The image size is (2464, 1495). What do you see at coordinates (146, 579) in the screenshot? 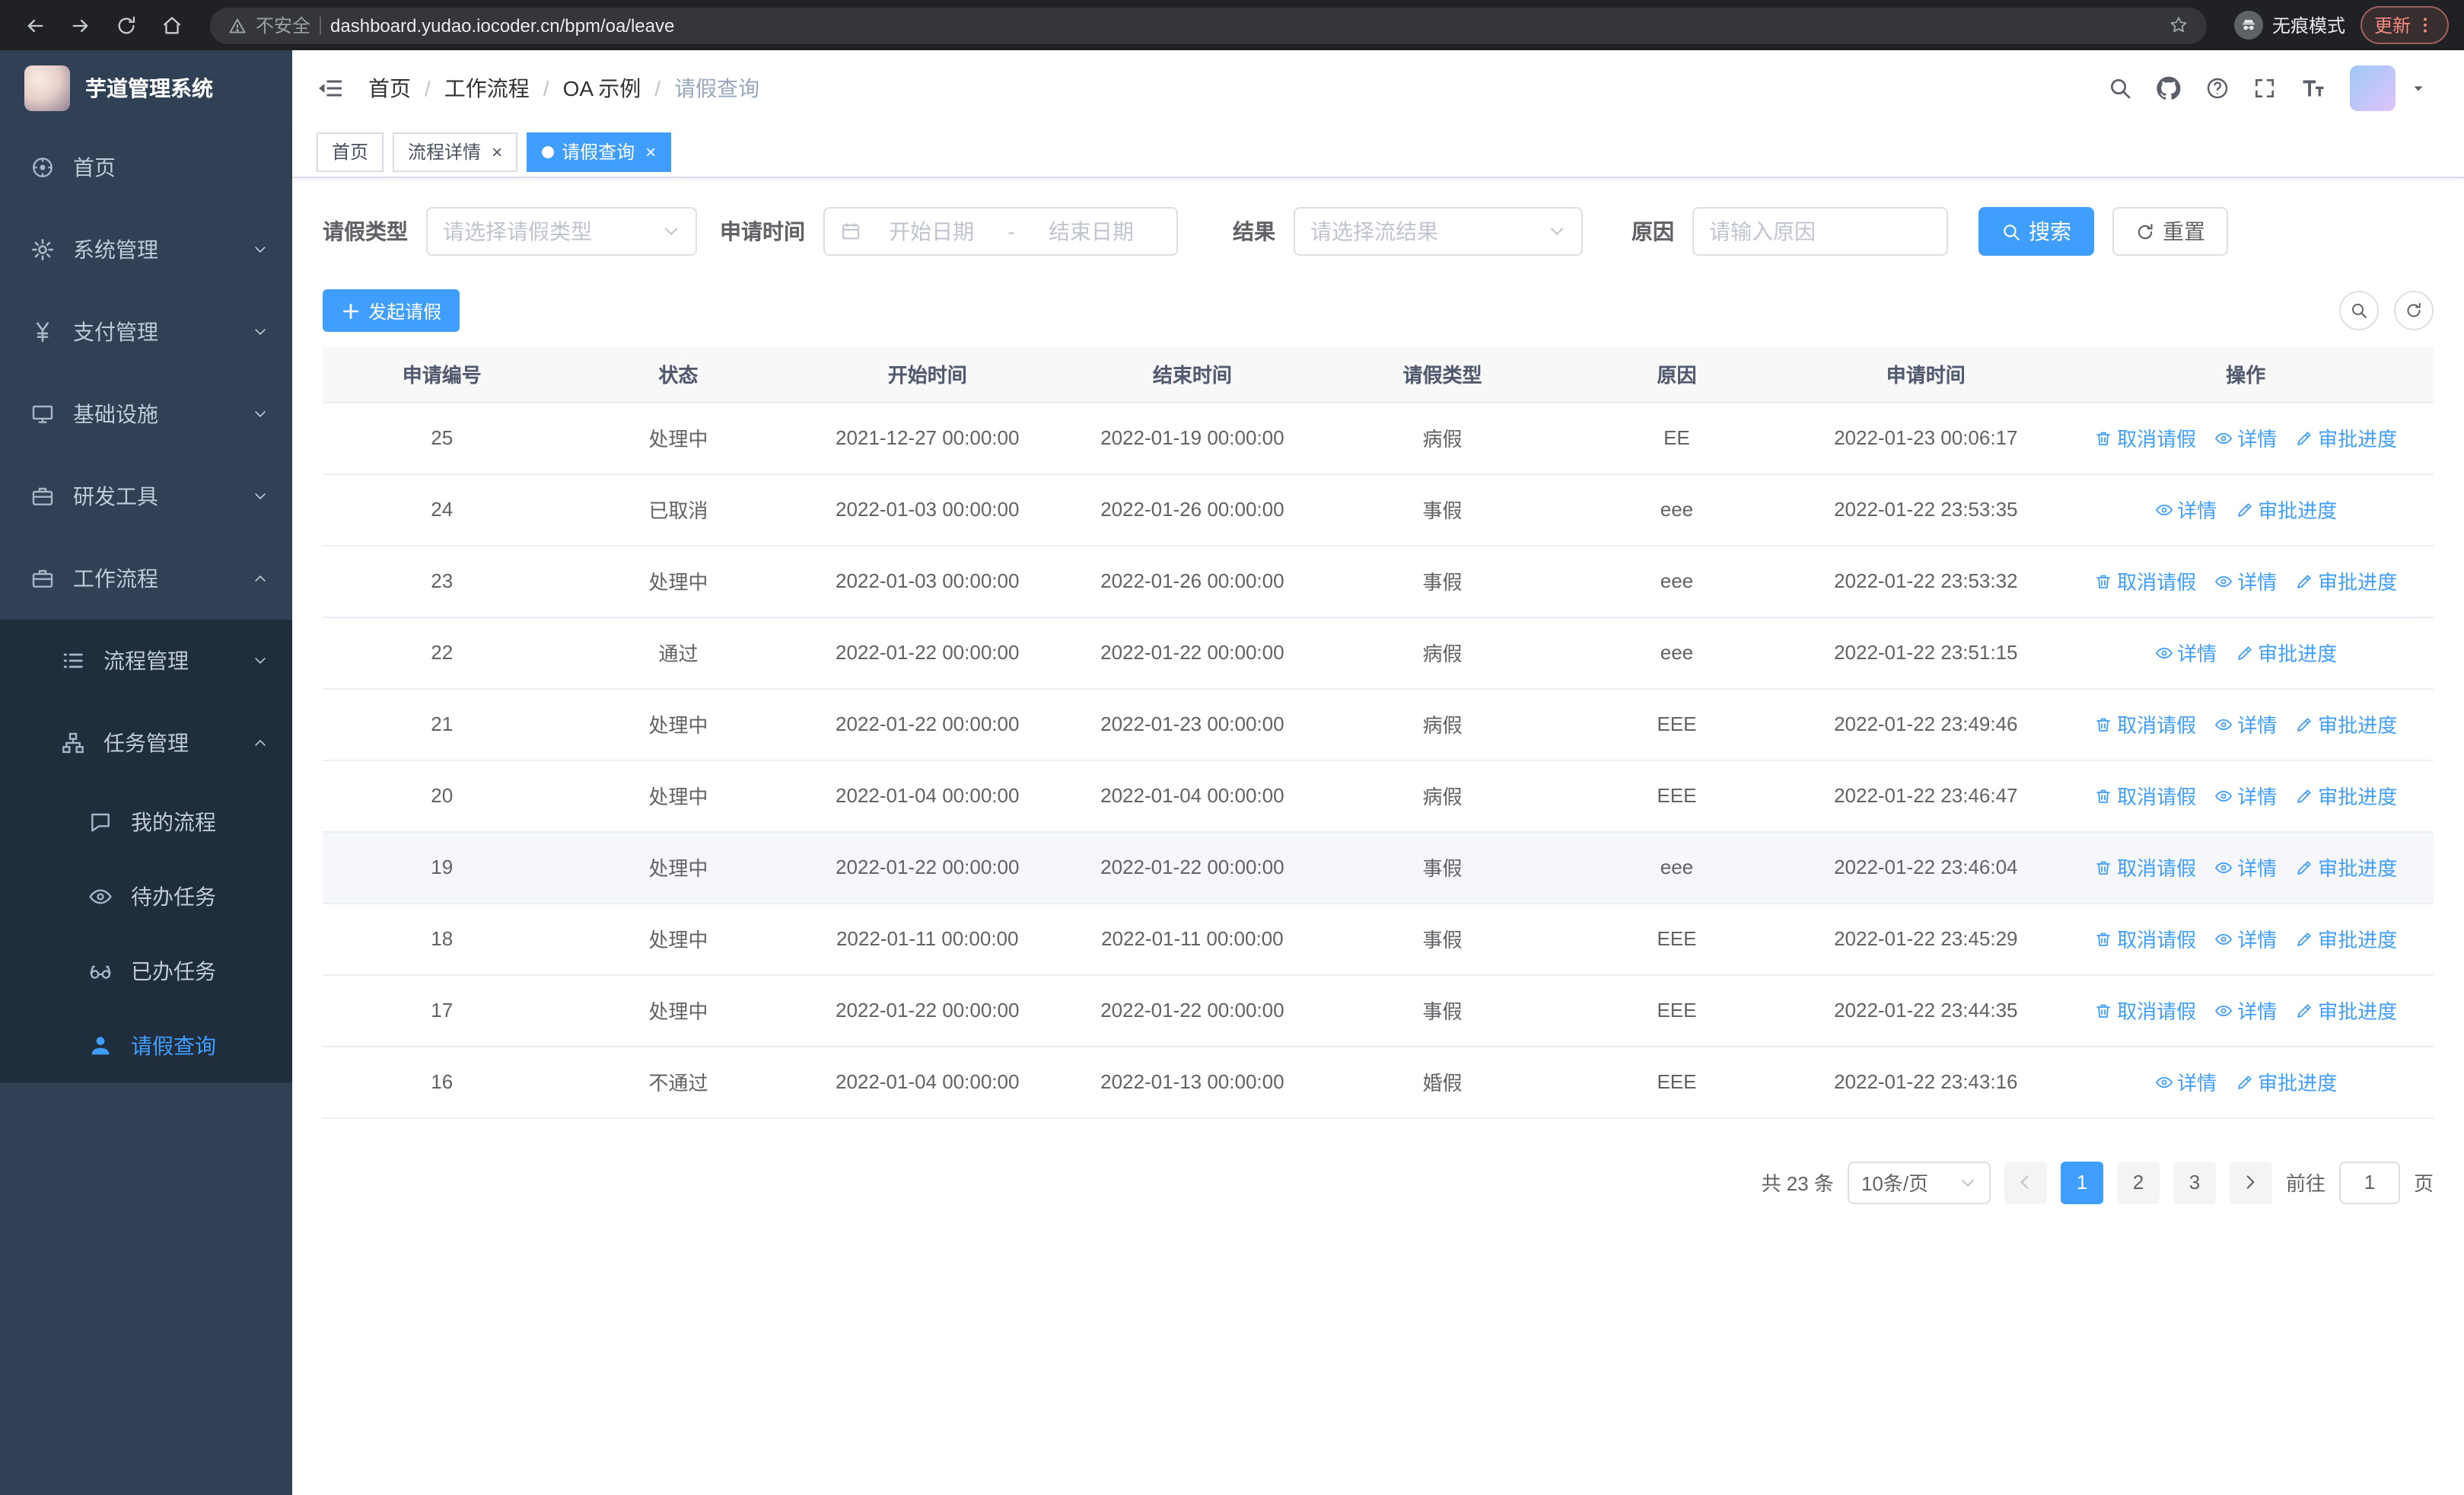
I see `sidebar-item-workflow: 工作流程` at bounding box center [146, 579].